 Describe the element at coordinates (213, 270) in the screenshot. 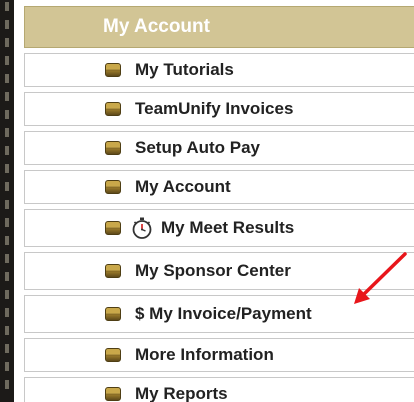

I see `menu-item-label: My Sponsor Center` at that location.